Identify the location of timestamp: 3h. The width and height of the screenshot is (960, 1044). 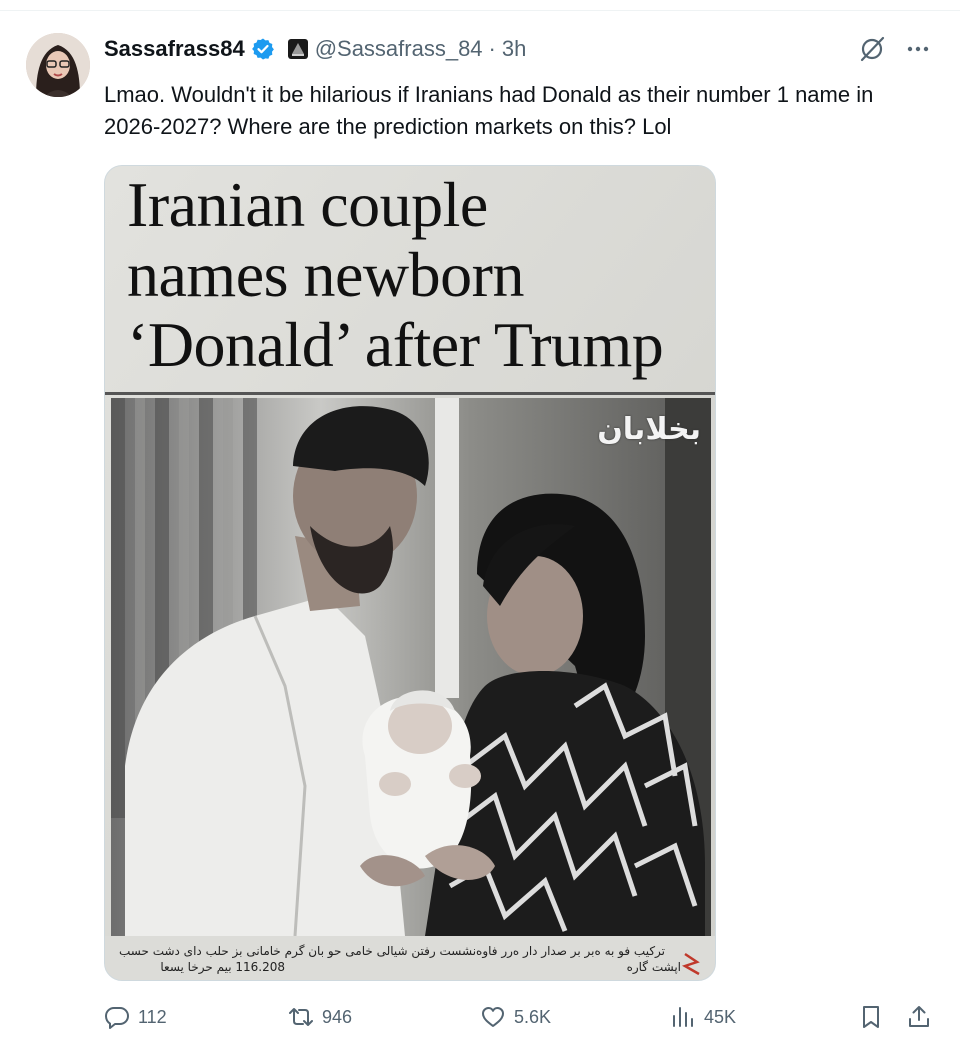
(514, 49).